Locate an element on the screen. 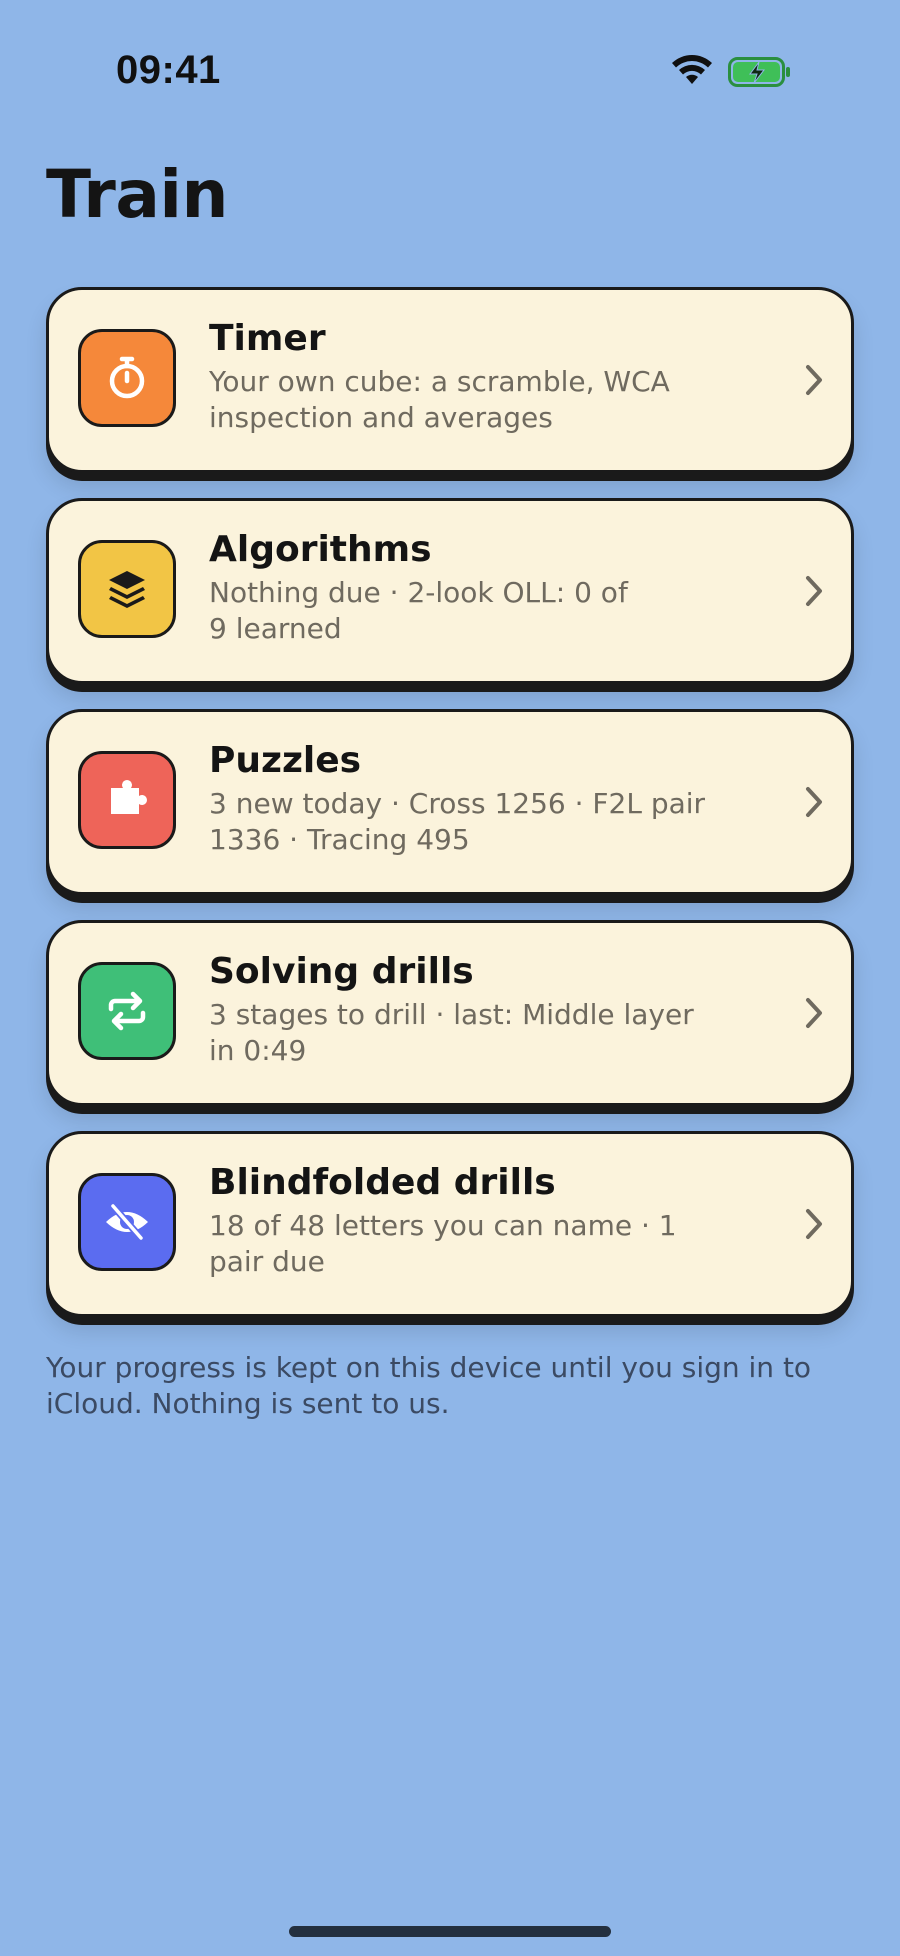 The height and width of the screenshot is (1956, 900). stopwatch-icon is located at coordinates (127, 377).